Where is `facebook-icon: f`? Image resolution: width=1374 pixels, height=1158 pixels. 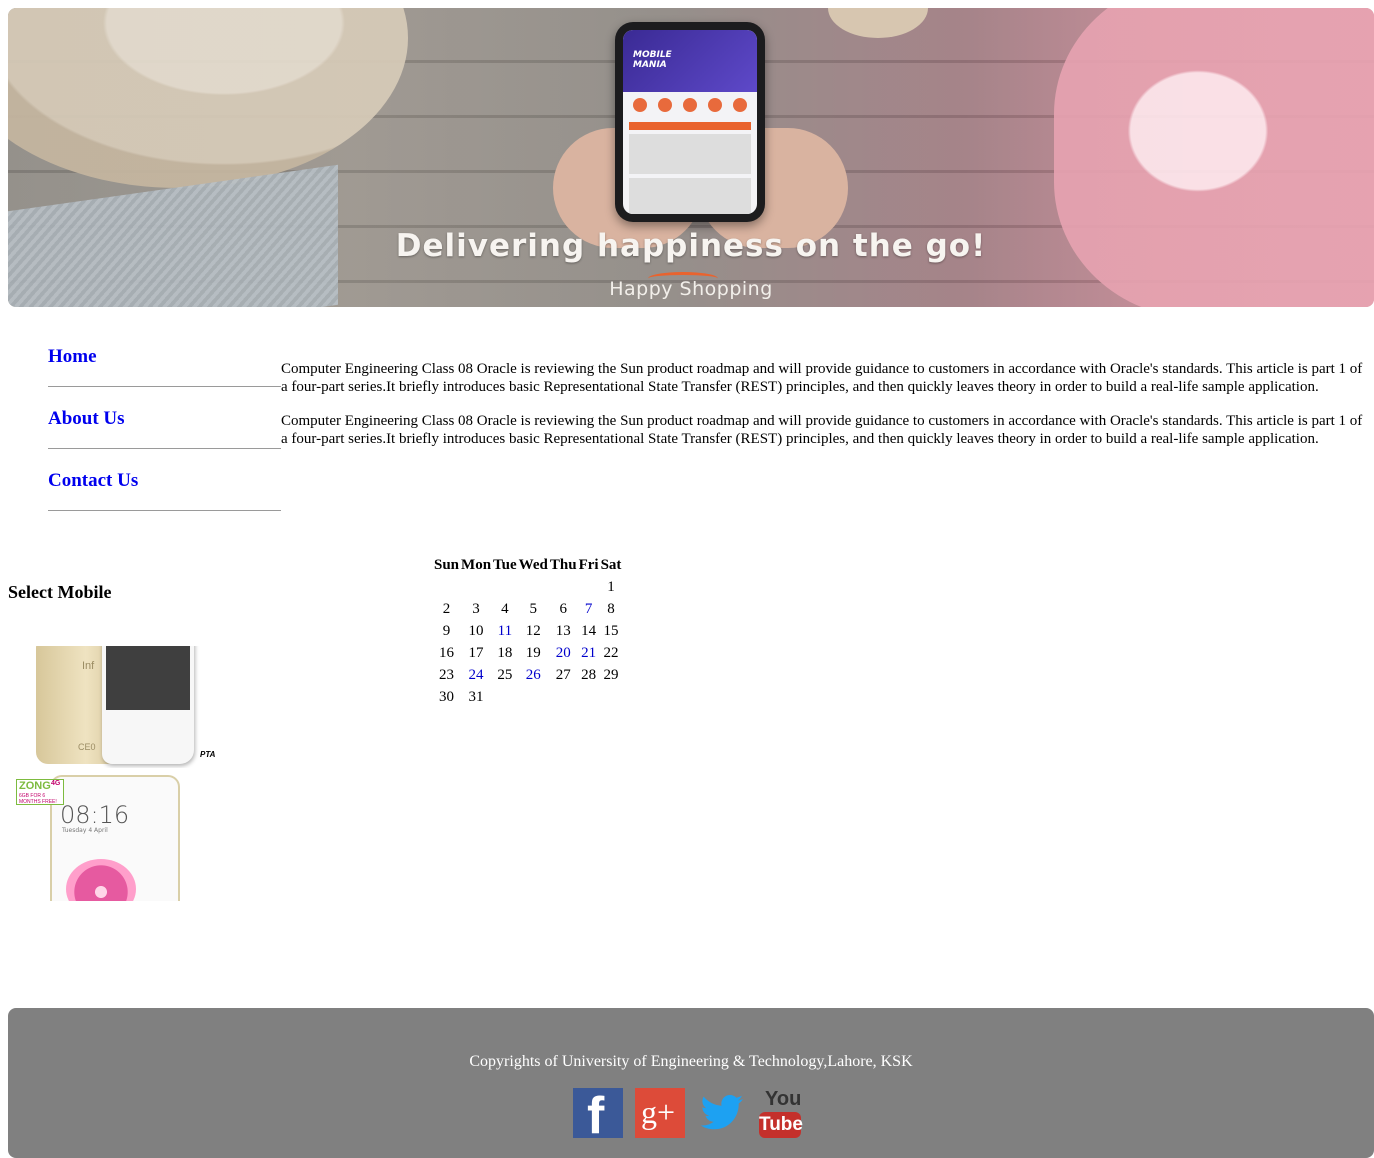
facebook-icon: f is located at coordinates (598, 1116).